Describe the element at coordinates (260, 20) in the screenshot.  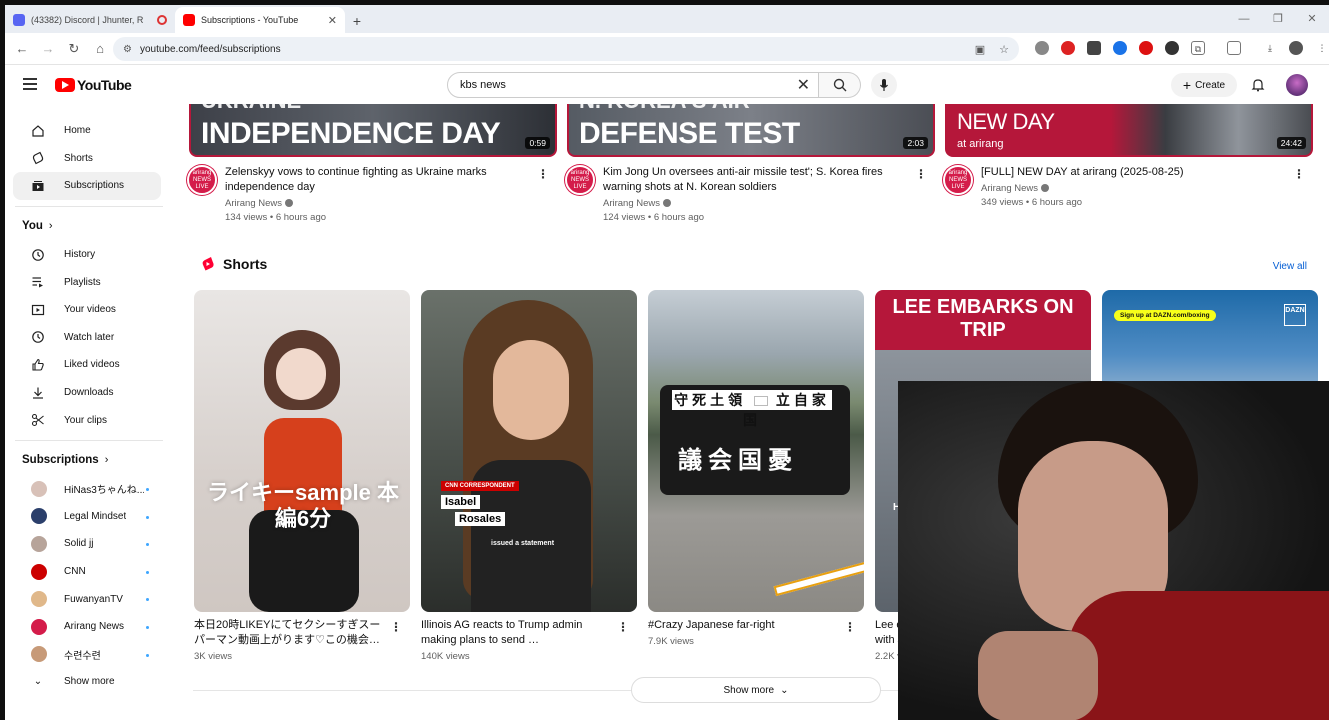
I see `tab-youtube: Subscriptions - YouTube ✕` at that location.